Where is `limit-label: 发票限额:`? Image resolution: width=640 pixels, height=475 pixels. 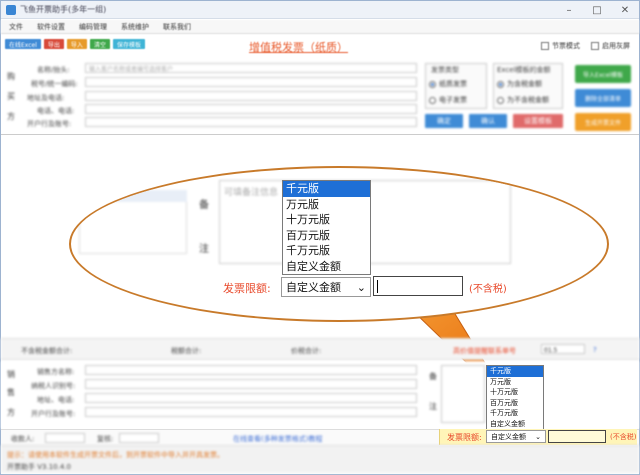
limit-label: 发票限额: is located at coordinates (247, 288).